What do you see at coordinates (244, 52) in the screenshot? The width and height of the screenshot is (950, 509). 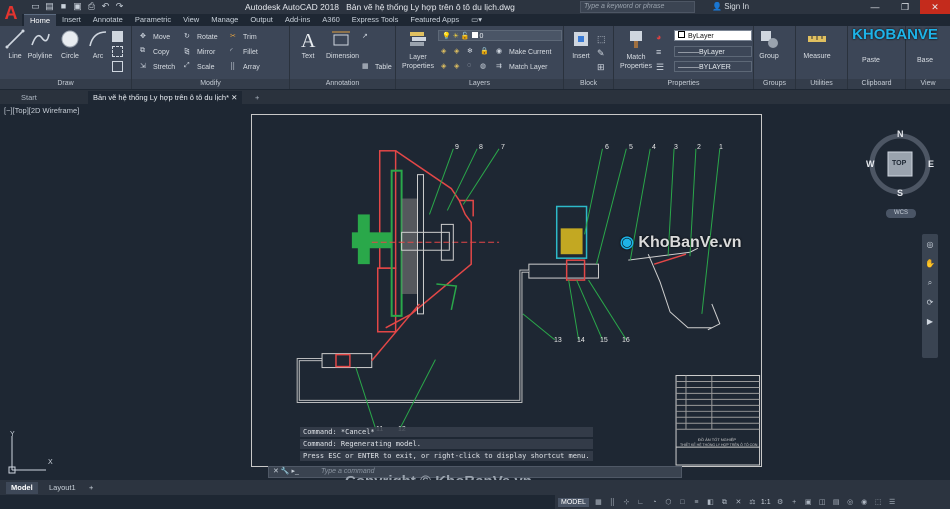 I see `fillet-button: ◜ Fillet` at bounding box center [244, 52].